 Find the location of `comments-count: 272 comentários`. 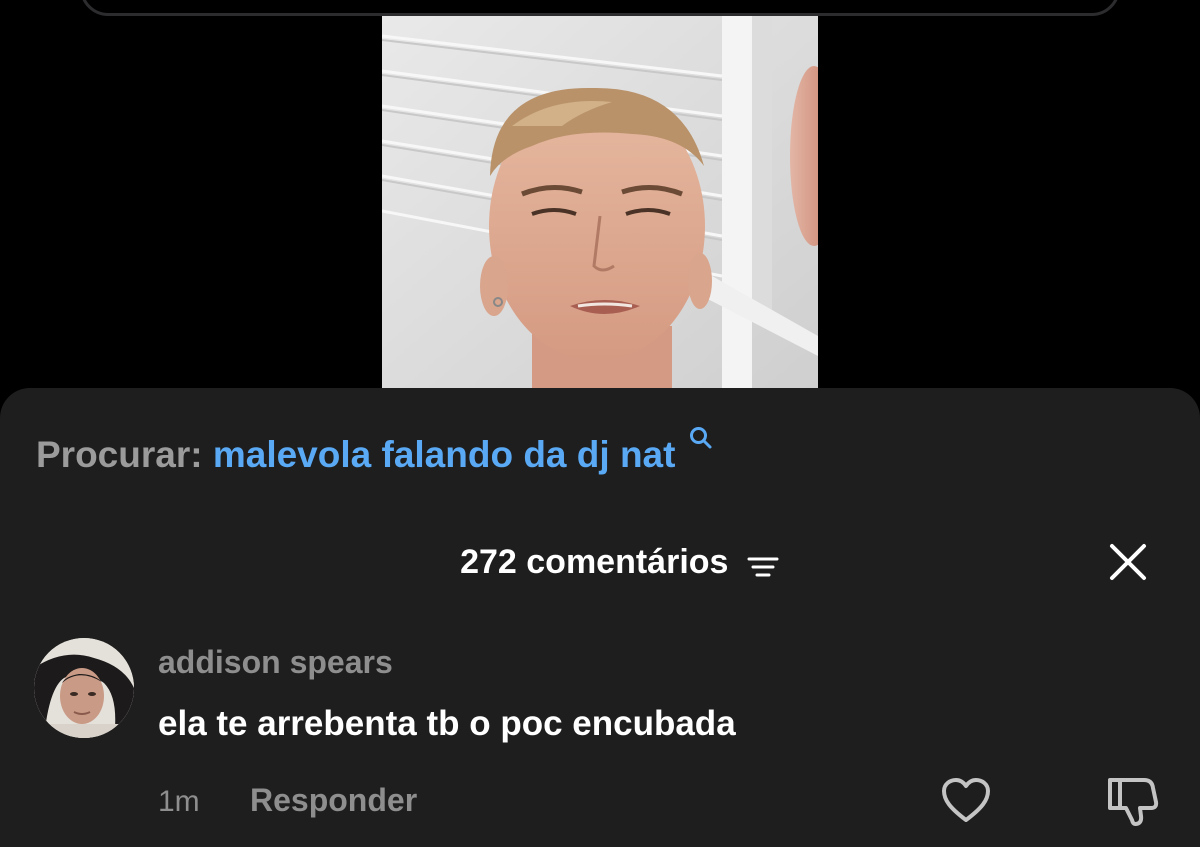

comments-count: 272 comentários is located at coordinates (594, 562).